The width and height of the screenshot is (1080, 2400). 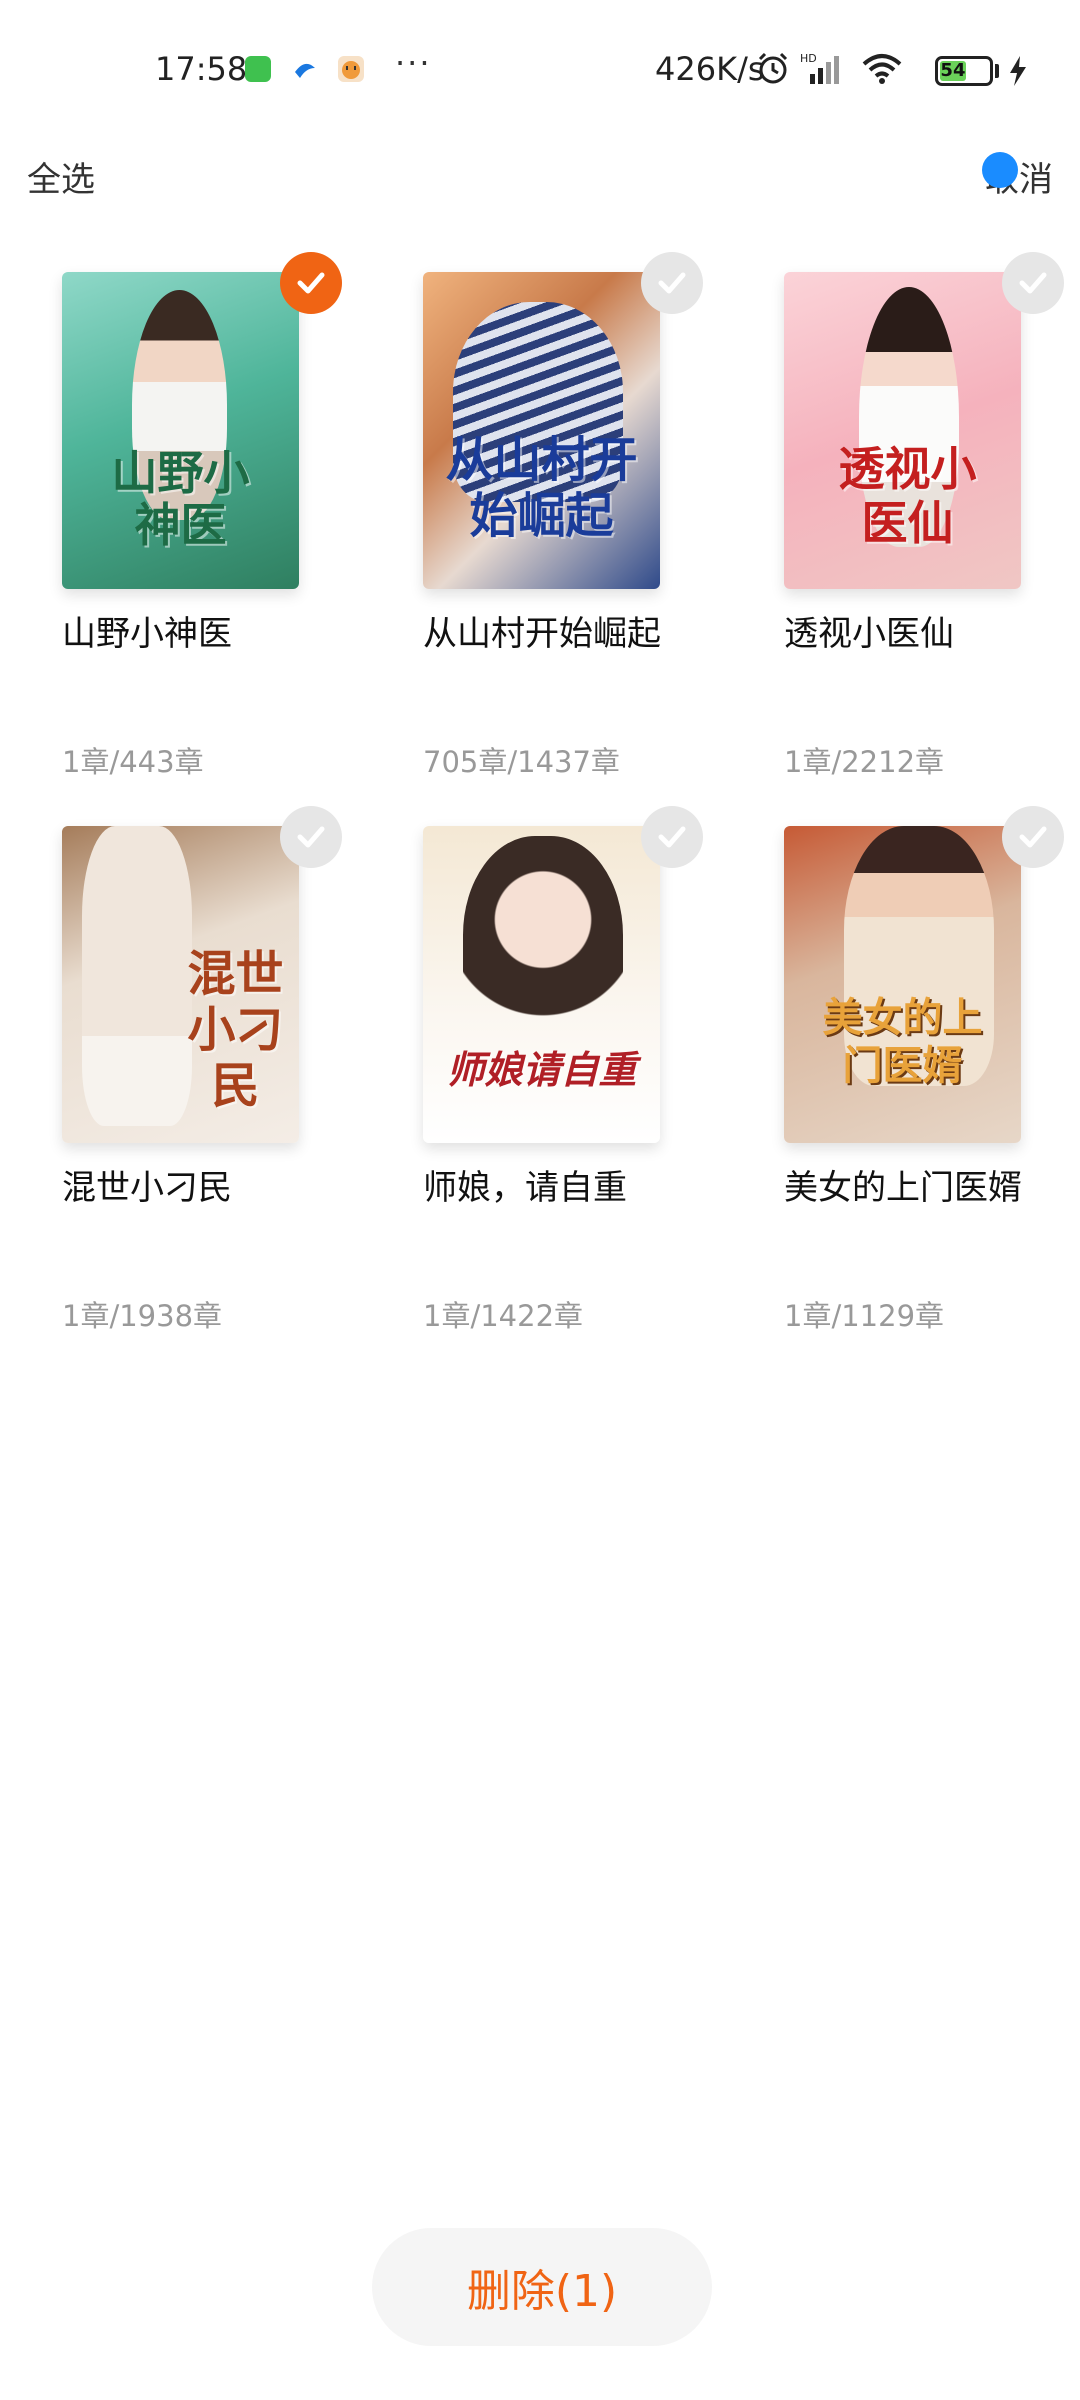 I want to click on book-cover: 师娘请自重, so click(x=541, y=984).